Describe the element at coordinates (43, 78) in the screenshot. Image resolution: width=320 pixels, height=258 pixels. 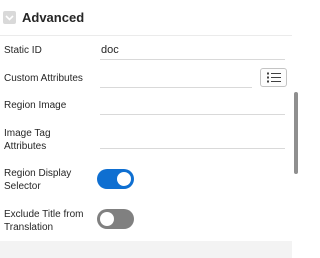
I see `custom-attributes-label: Custom Attributes` at that location.